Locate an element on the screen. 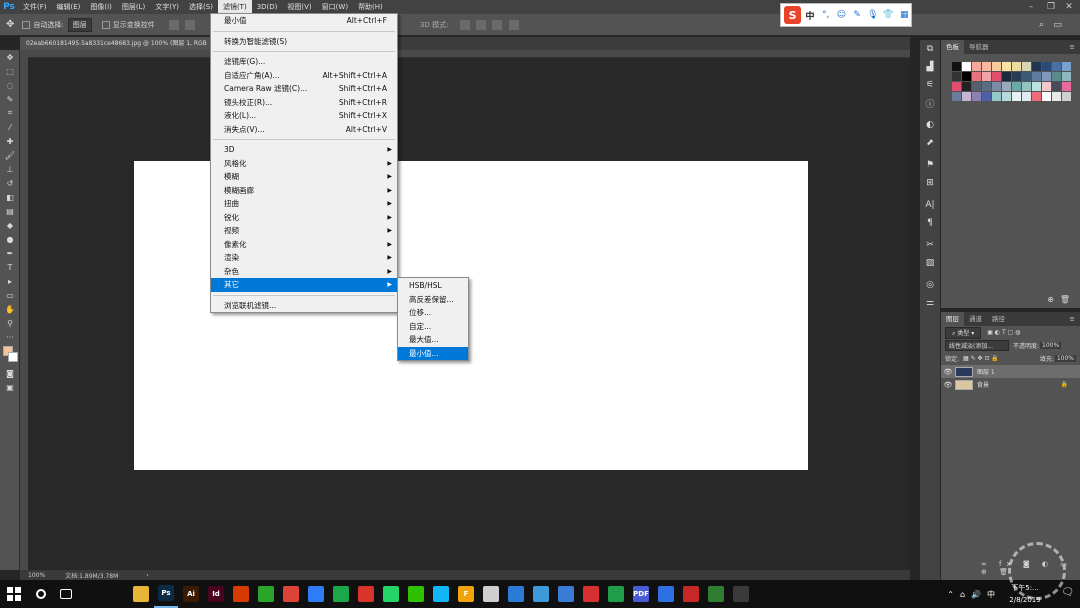 The width and height of the screenshot is (1080, 608). taskbar-wps is located at coordinates (366, 594).